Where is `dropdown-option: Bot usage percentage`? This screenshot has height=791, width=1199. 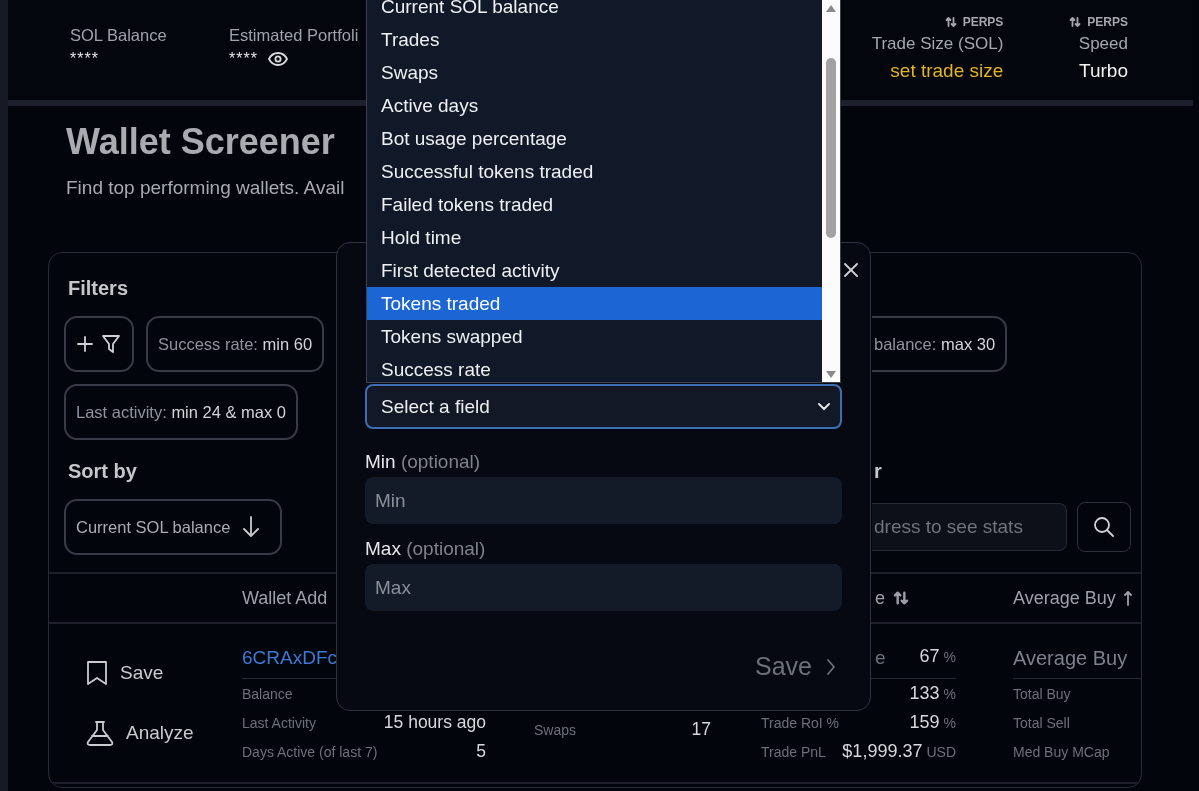 dropdown-option: Bot usage percentage is located at coordinates (594, 138).